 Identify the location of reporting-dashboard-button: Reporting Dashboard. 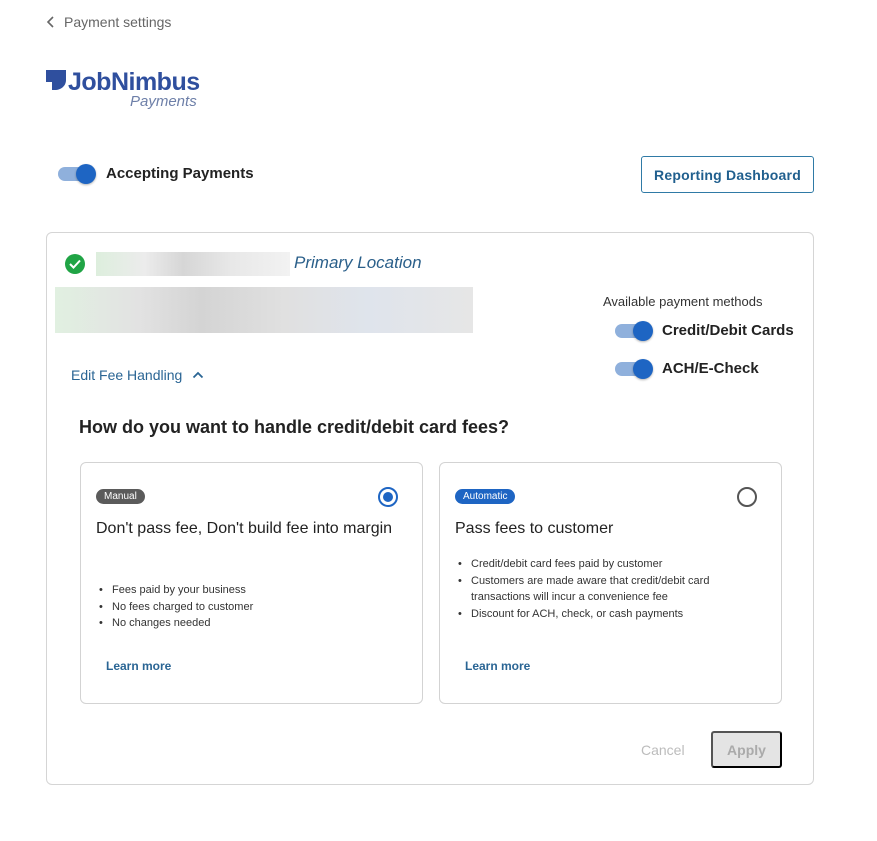
(727, 174).